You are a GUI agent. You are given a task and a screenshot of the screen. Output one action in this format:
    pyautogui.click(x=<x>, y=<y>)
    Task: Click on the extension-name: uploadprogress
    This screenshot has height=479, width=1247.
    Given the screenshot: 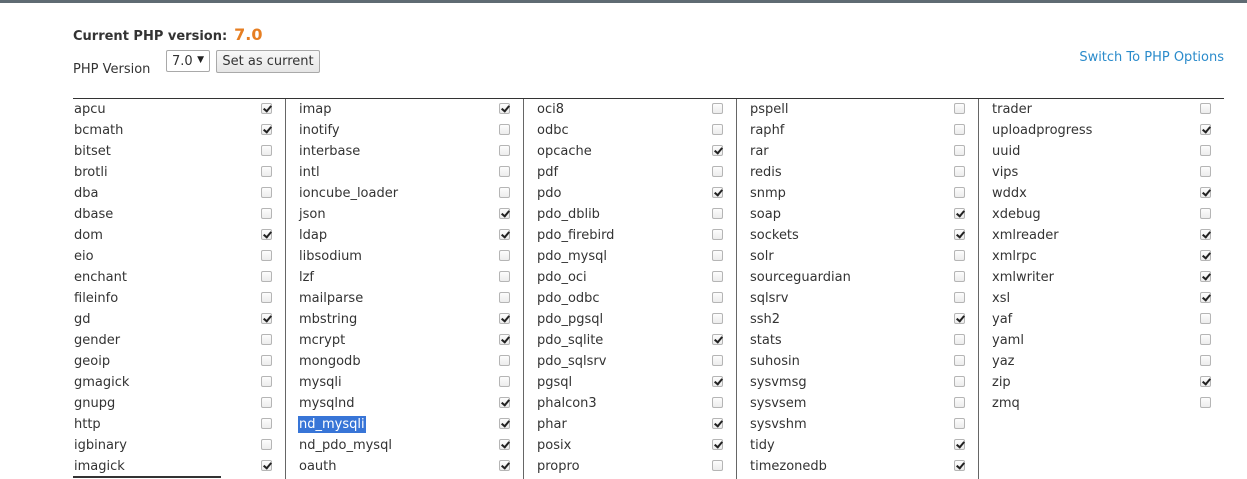 What is the action you would take?
    pyautogui.click(x=1042, y=130)
    